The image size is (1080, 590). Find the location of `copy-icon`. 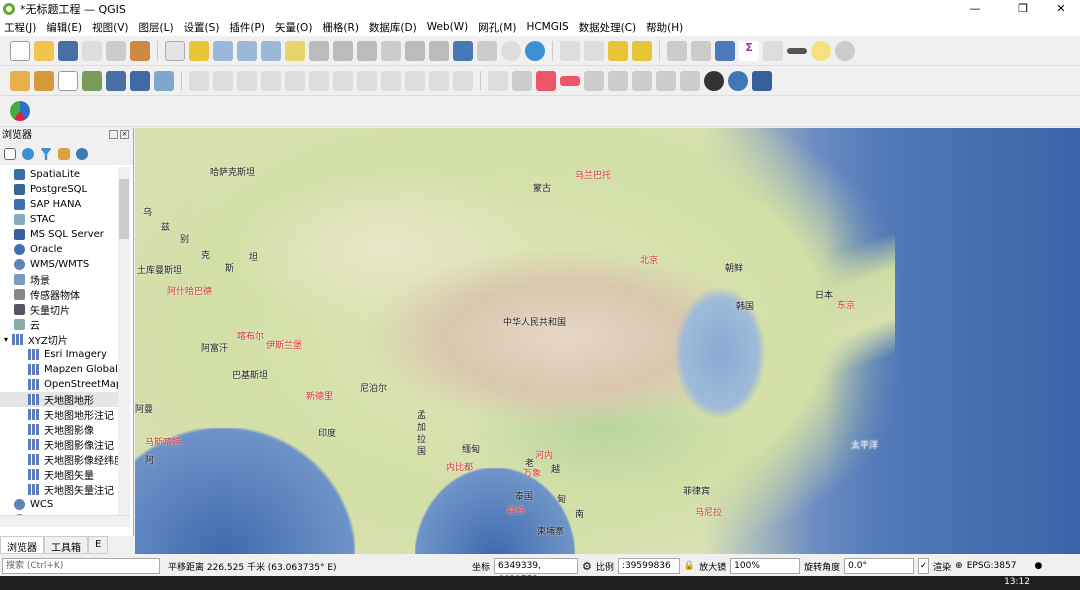

copy-icon is located at coordinates (391, 80).